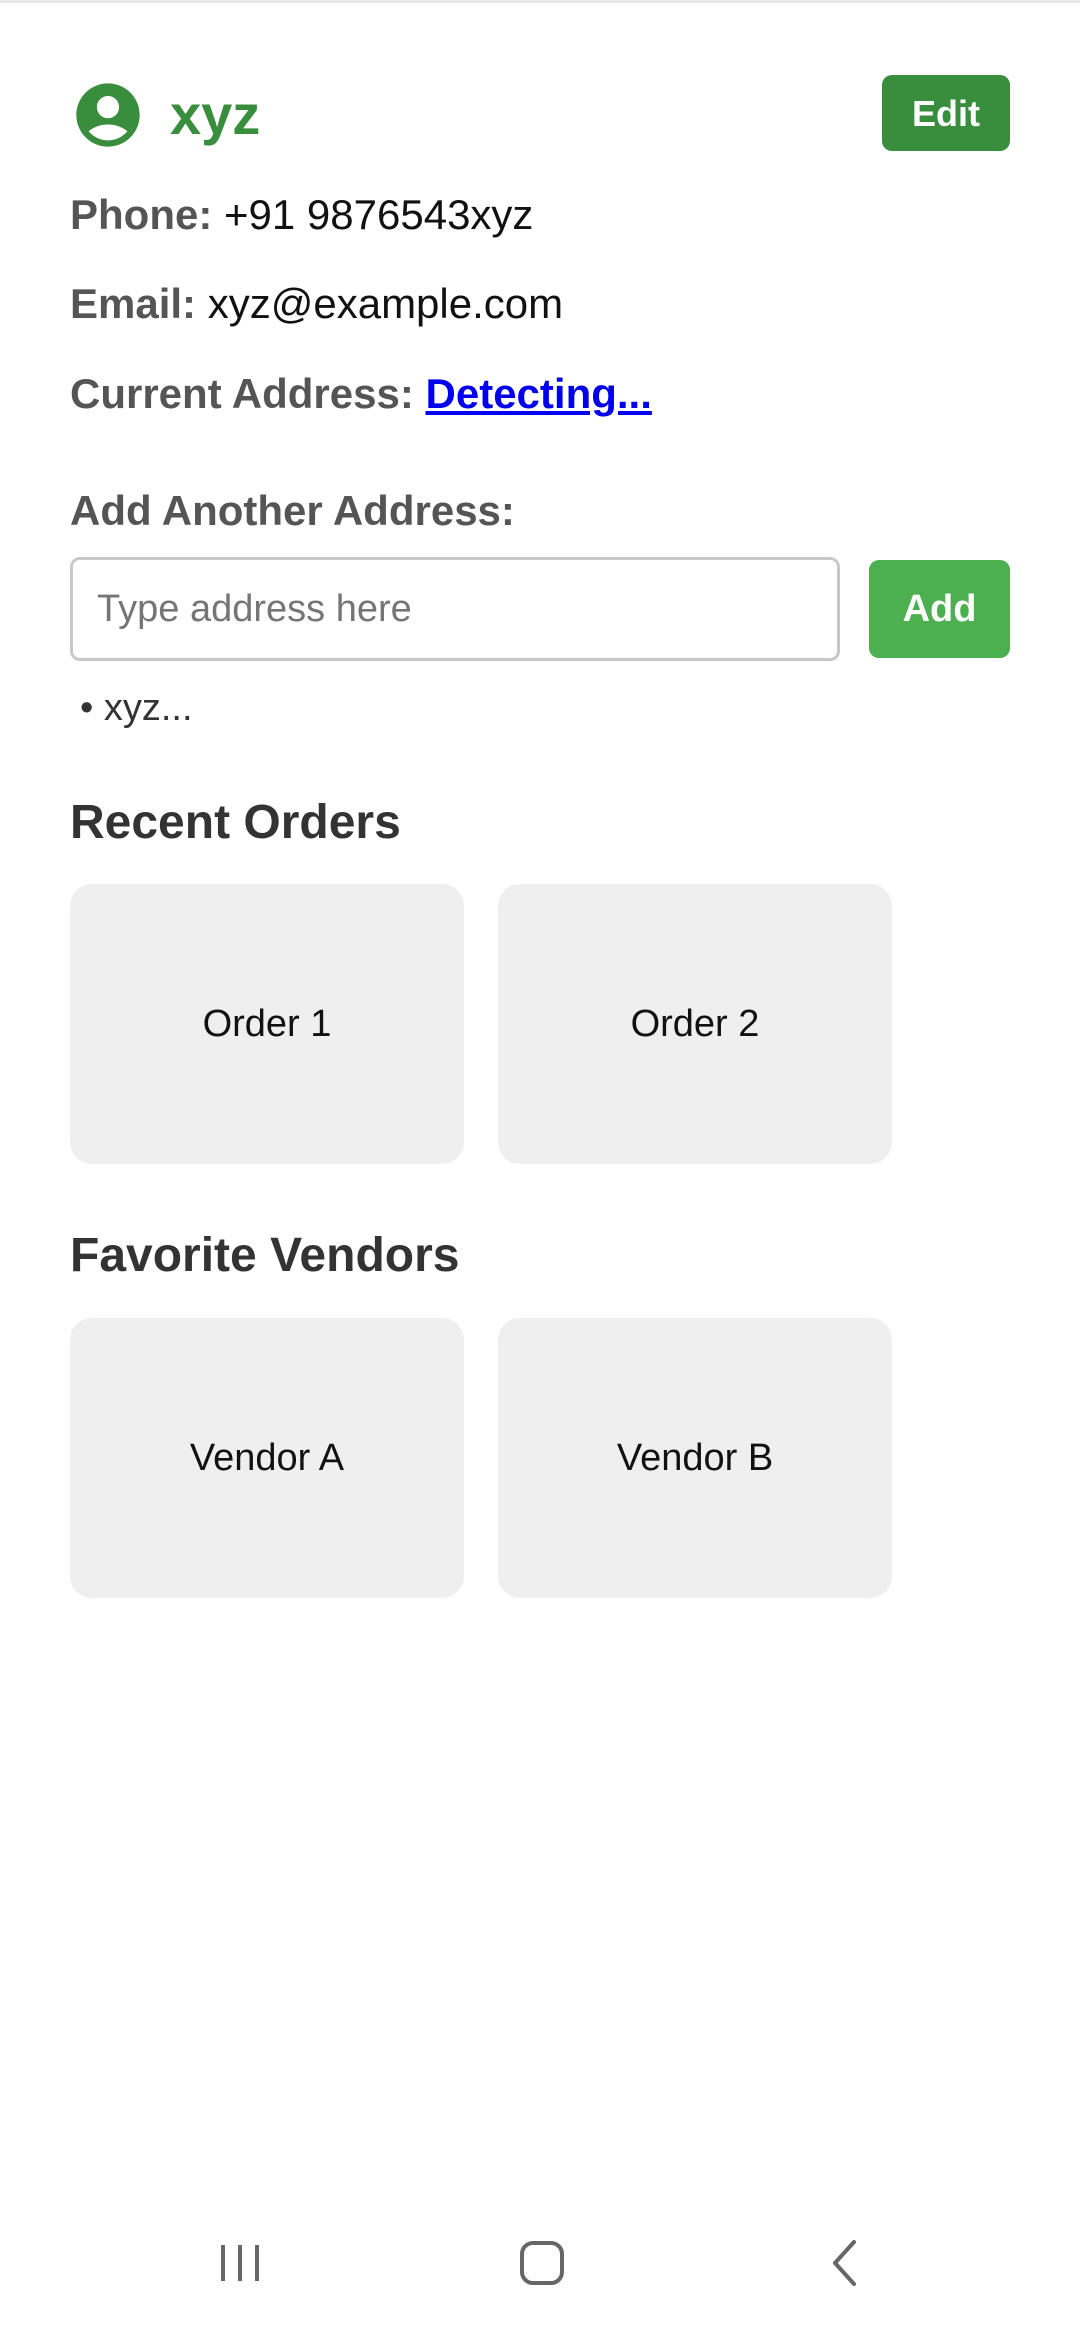 This screenshot has height=2326, width=1080. I want to click on status-bar-edge, so click(540, 1).